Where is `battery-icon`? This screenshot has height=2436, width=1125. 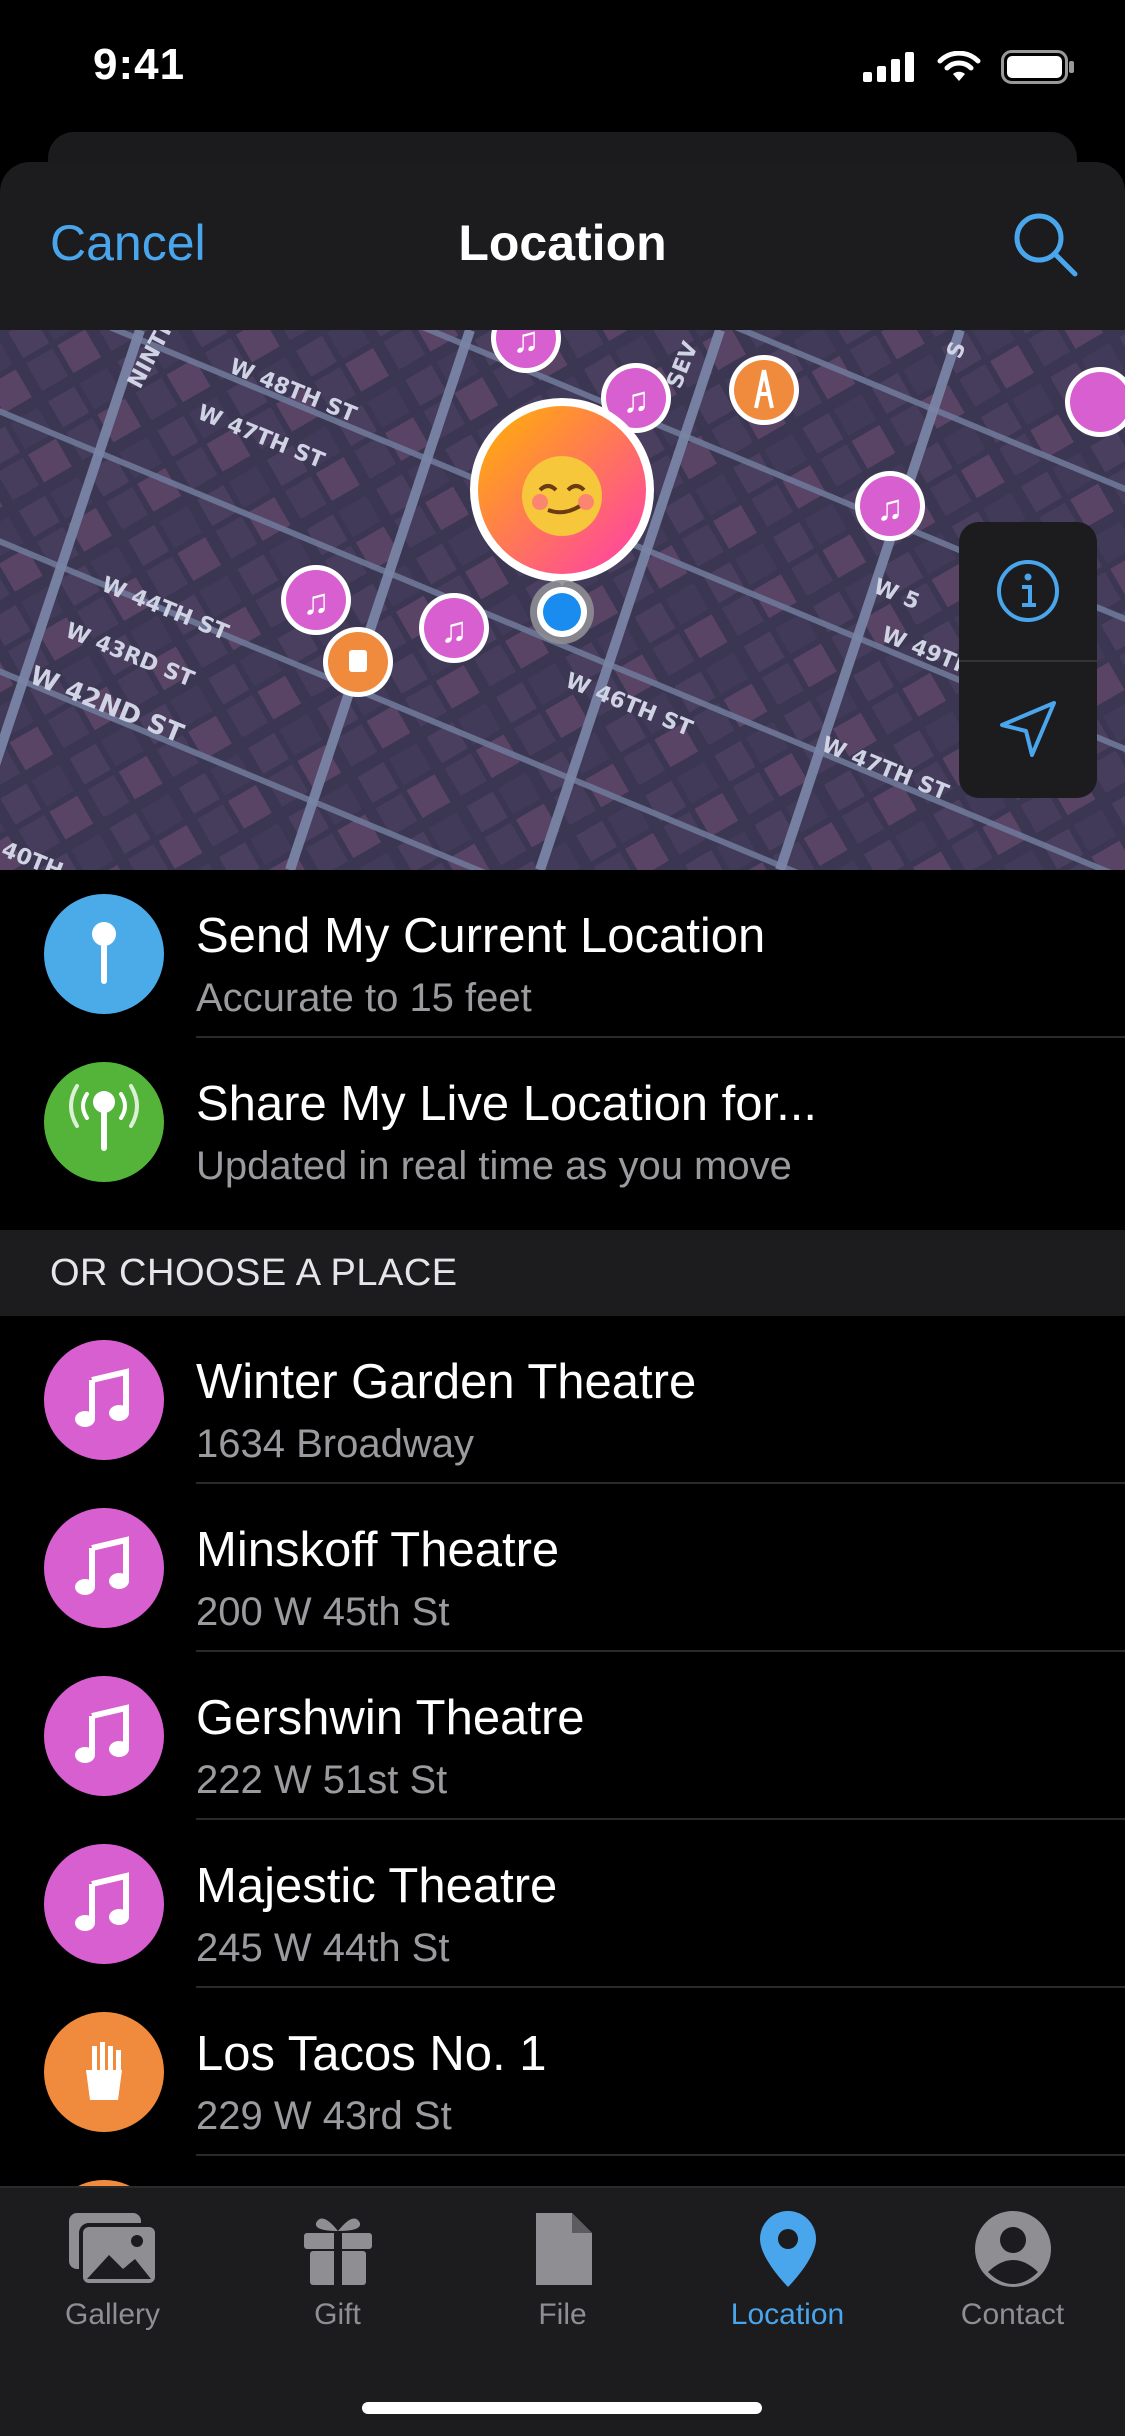
battery-icon is located at coordinates (1037, 67).